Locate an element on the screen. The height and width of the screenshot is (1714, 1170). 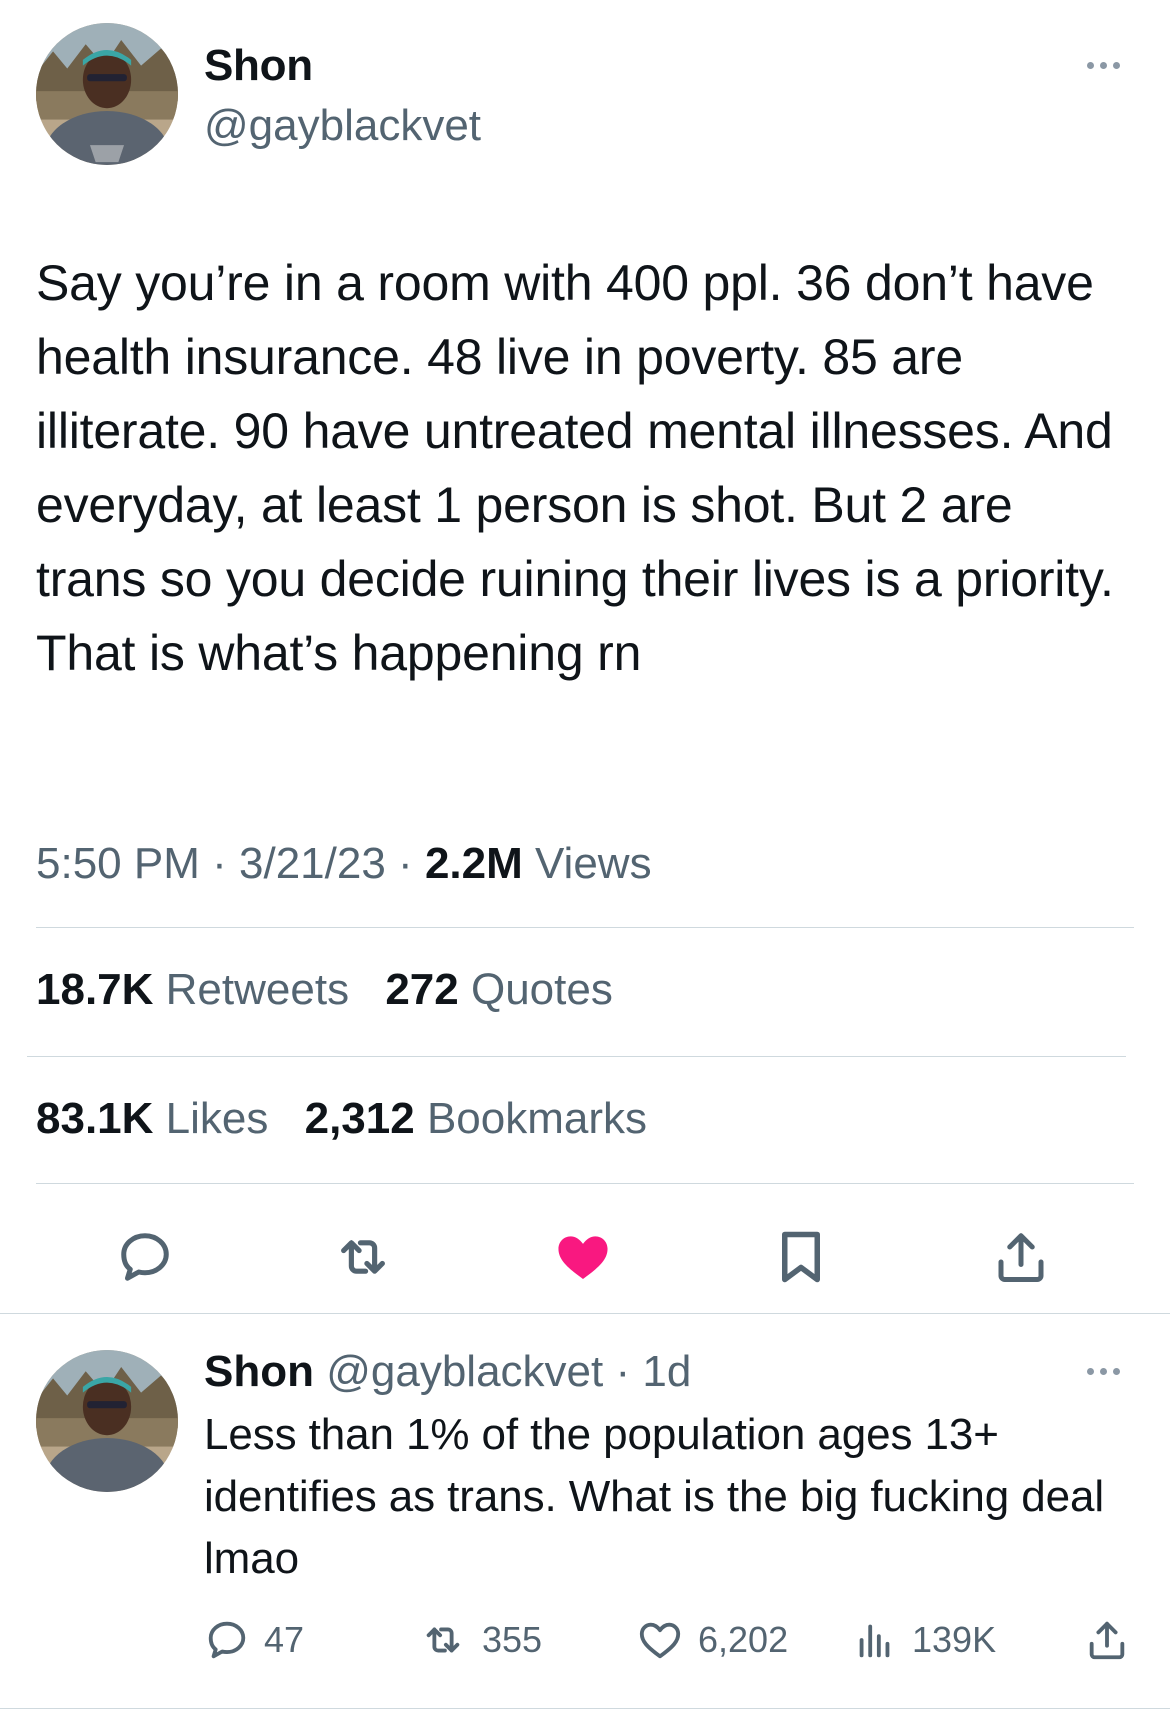
retweets-stat: 18.7K Retweets is located at coordinates (192, 989).